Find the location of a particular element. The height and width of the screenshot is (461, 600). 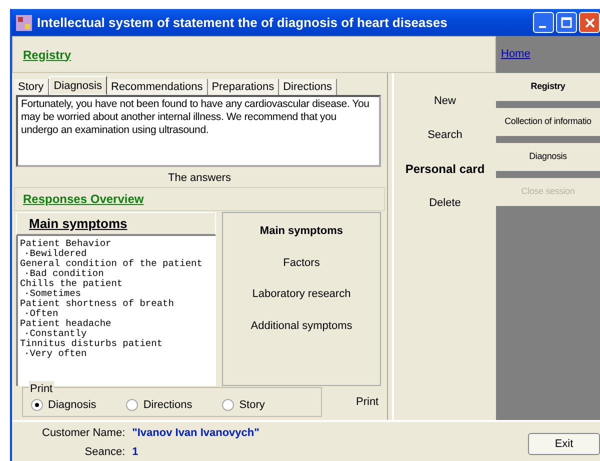

tab: Preparations is located at coordinates (244, 87).